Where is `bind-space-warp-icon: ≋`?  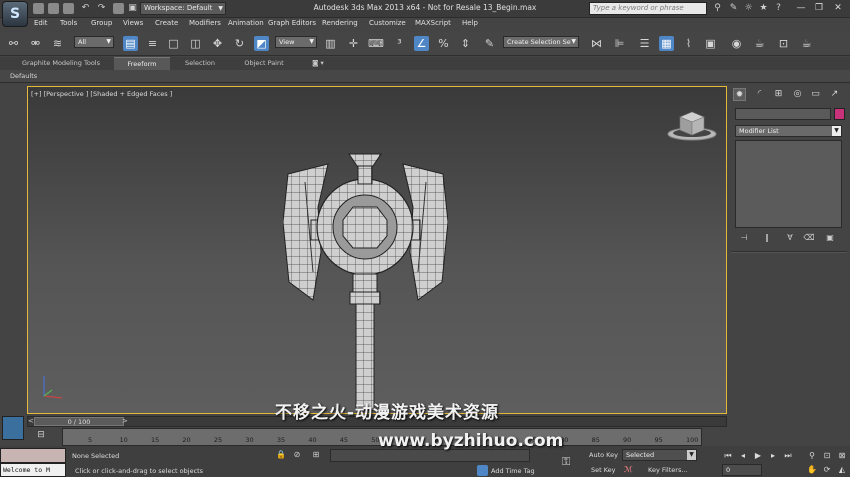
bind-space-warp-icon: ≋ is located at coordinates (57, 43).